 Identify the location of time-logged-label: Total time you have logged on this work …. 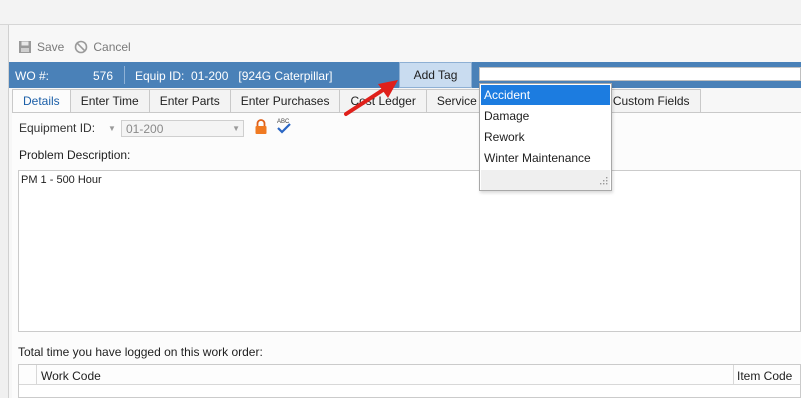
(140, 352).